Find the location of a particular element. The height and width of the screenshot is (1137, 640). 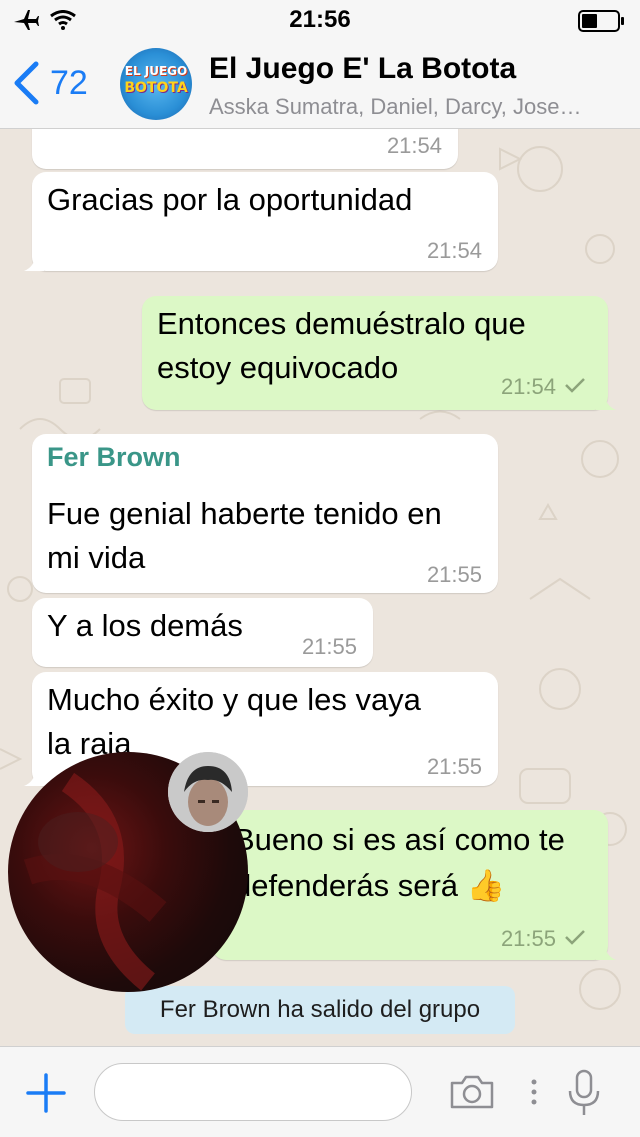

message-text-line: Entonces demuéstralo que is located at coordinates (341, 323).